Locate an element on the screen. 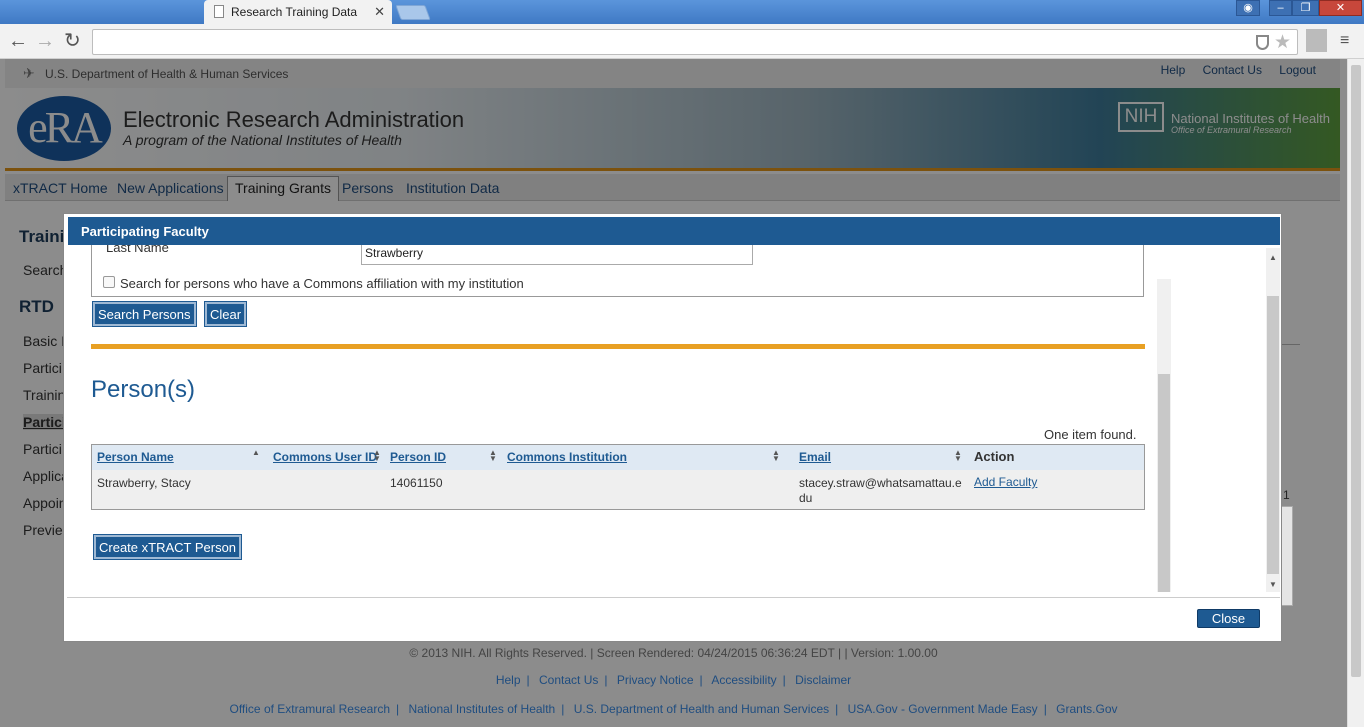 This screenshot has height=727, width=1364. col-person-id: Person ID is located at coordinates (418, 457).